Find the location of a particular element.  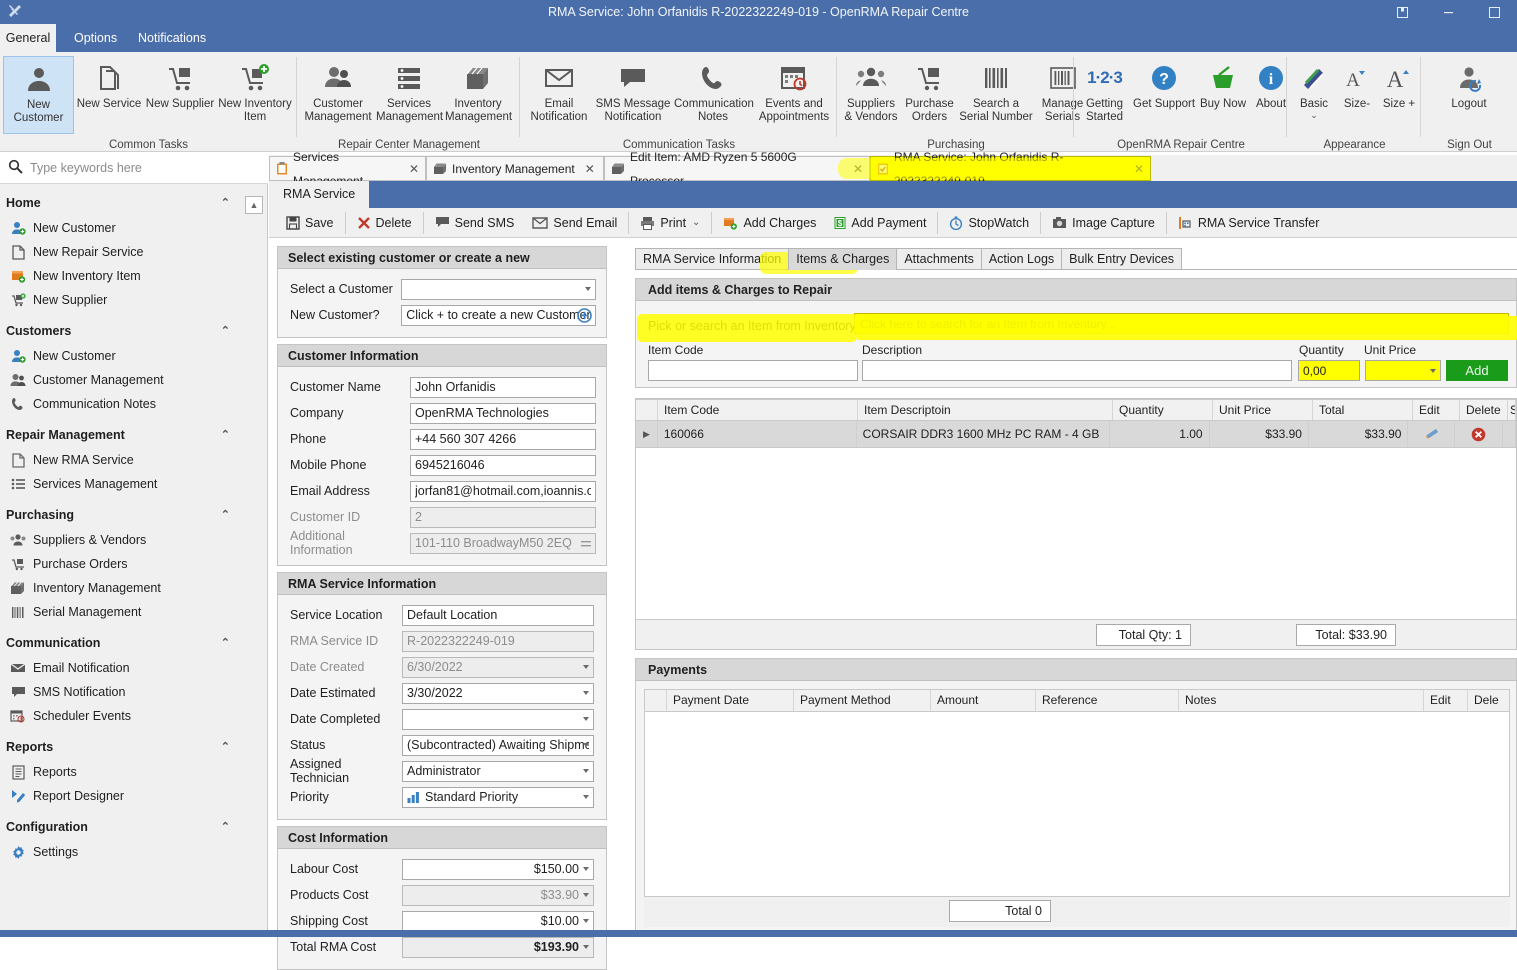

stopwatch-button: StopWatch is located at coordinates (989, 223).